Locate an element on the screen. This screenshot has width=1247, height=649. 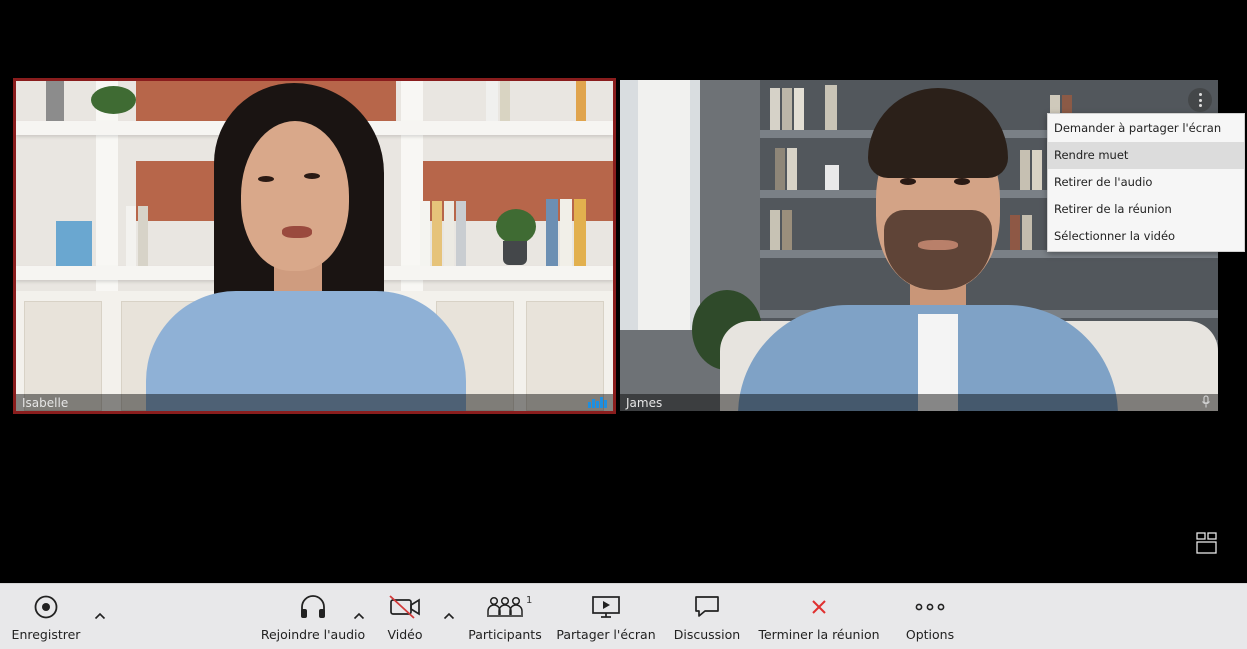
record-button: Enregistrer is located at coordinates (46, 616).